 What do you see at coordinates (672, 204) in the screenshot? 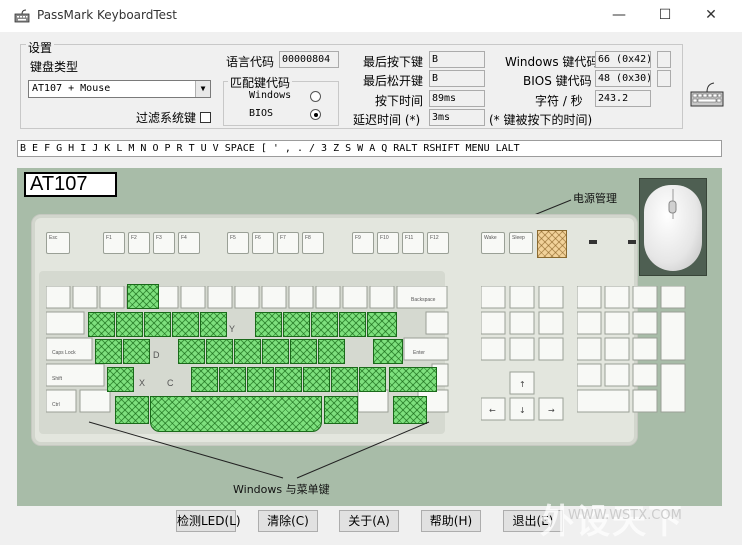
I see `mouse-buttons-lines` at bounding box center [672, 204].